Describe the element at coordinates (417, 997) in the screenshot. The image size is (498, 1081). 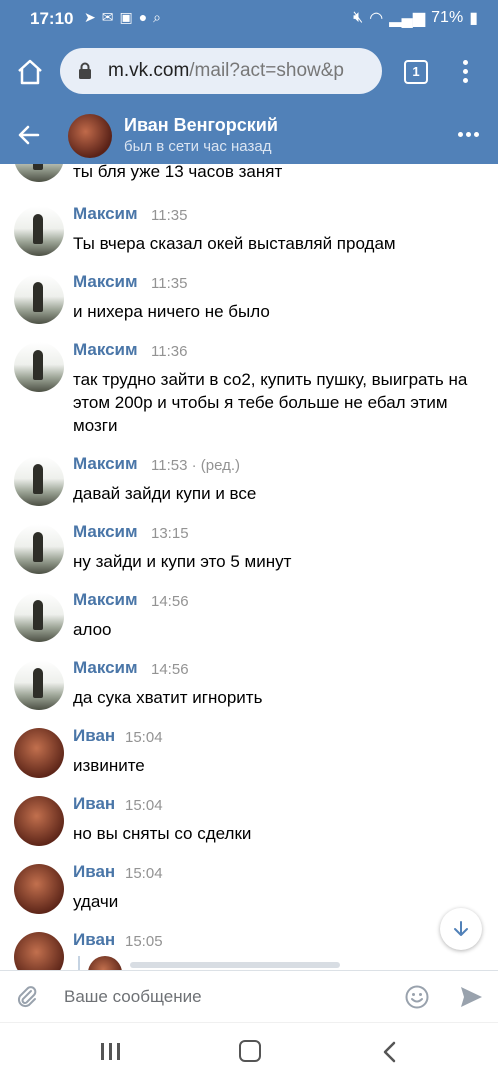
I see `emoji-icon` at that location.